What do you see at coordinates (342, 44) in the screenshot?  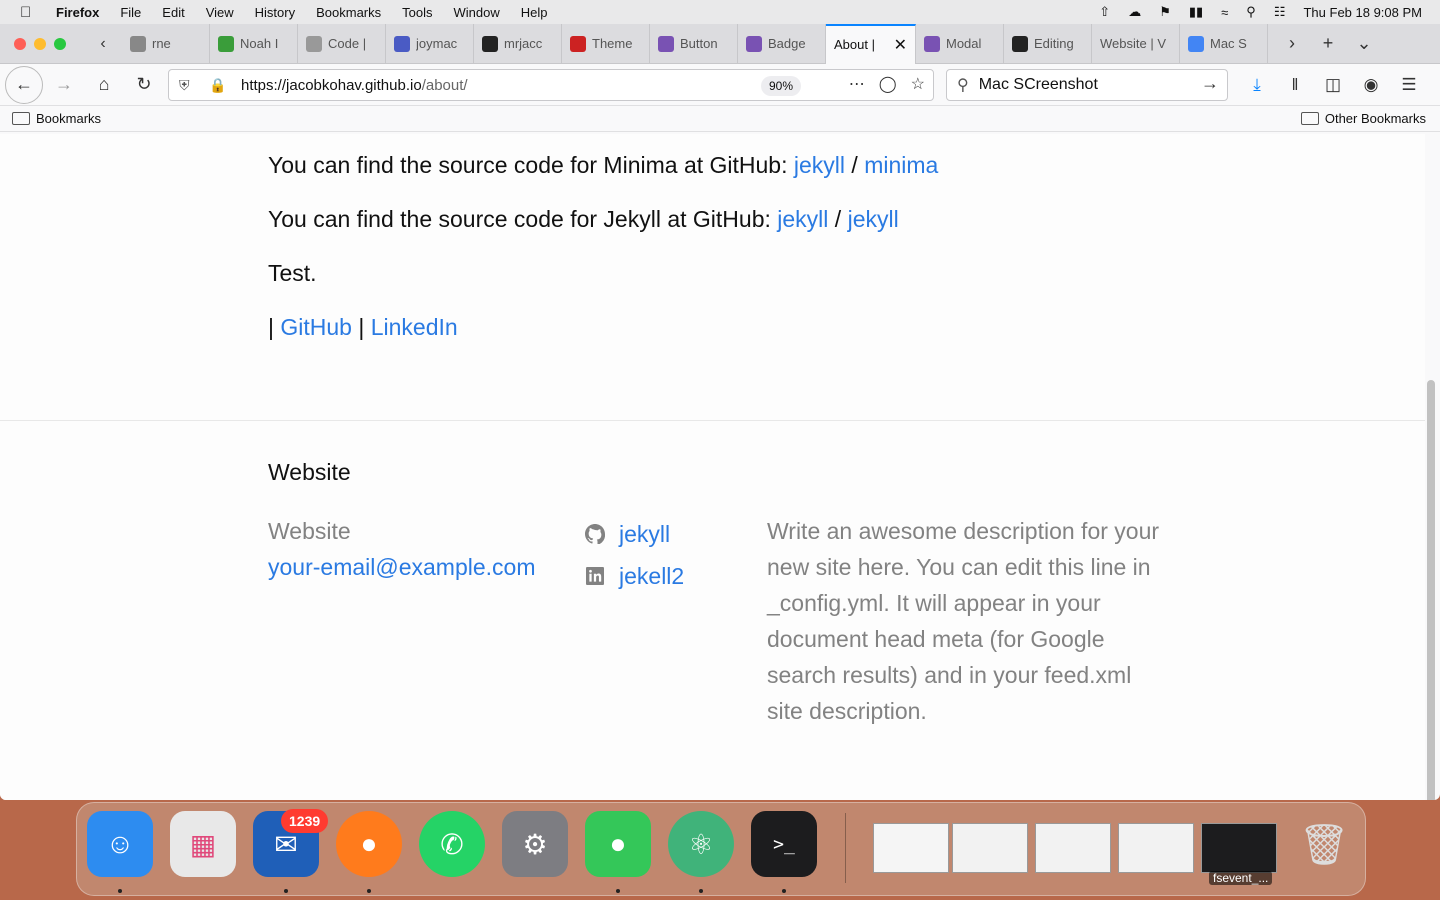 I see `browser-tab: Code |` at bounding box center [342, 44].